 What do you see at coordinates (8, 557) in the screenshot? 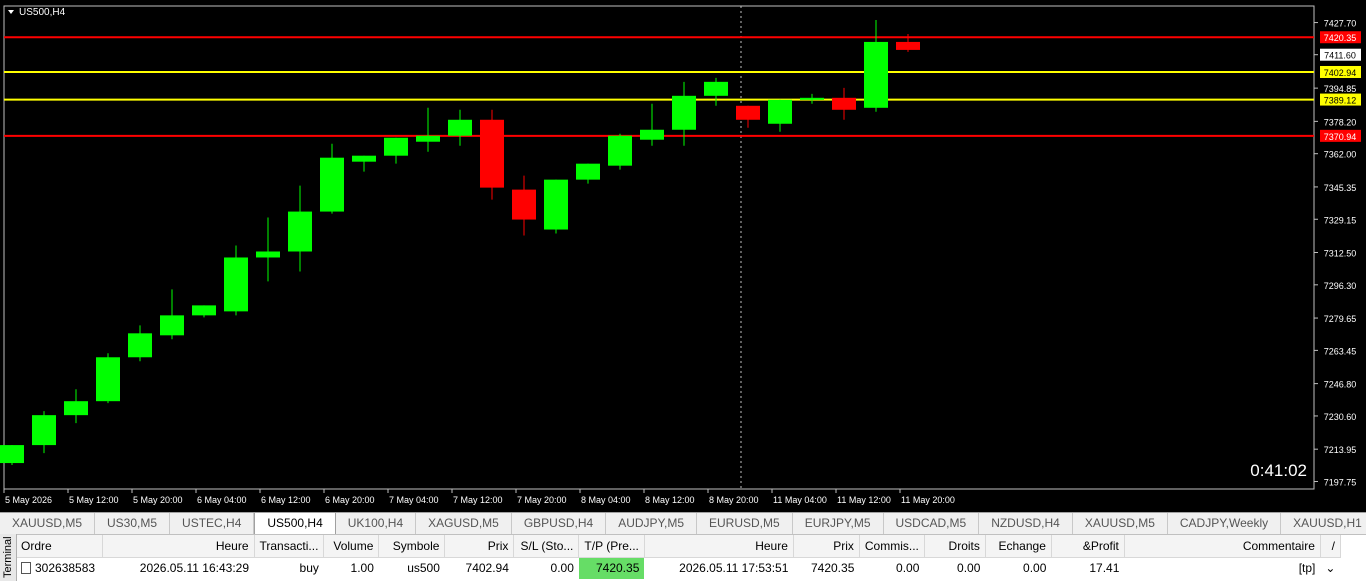
I see `terminal-side-label: Terminal` at bounding box center [8, 557].